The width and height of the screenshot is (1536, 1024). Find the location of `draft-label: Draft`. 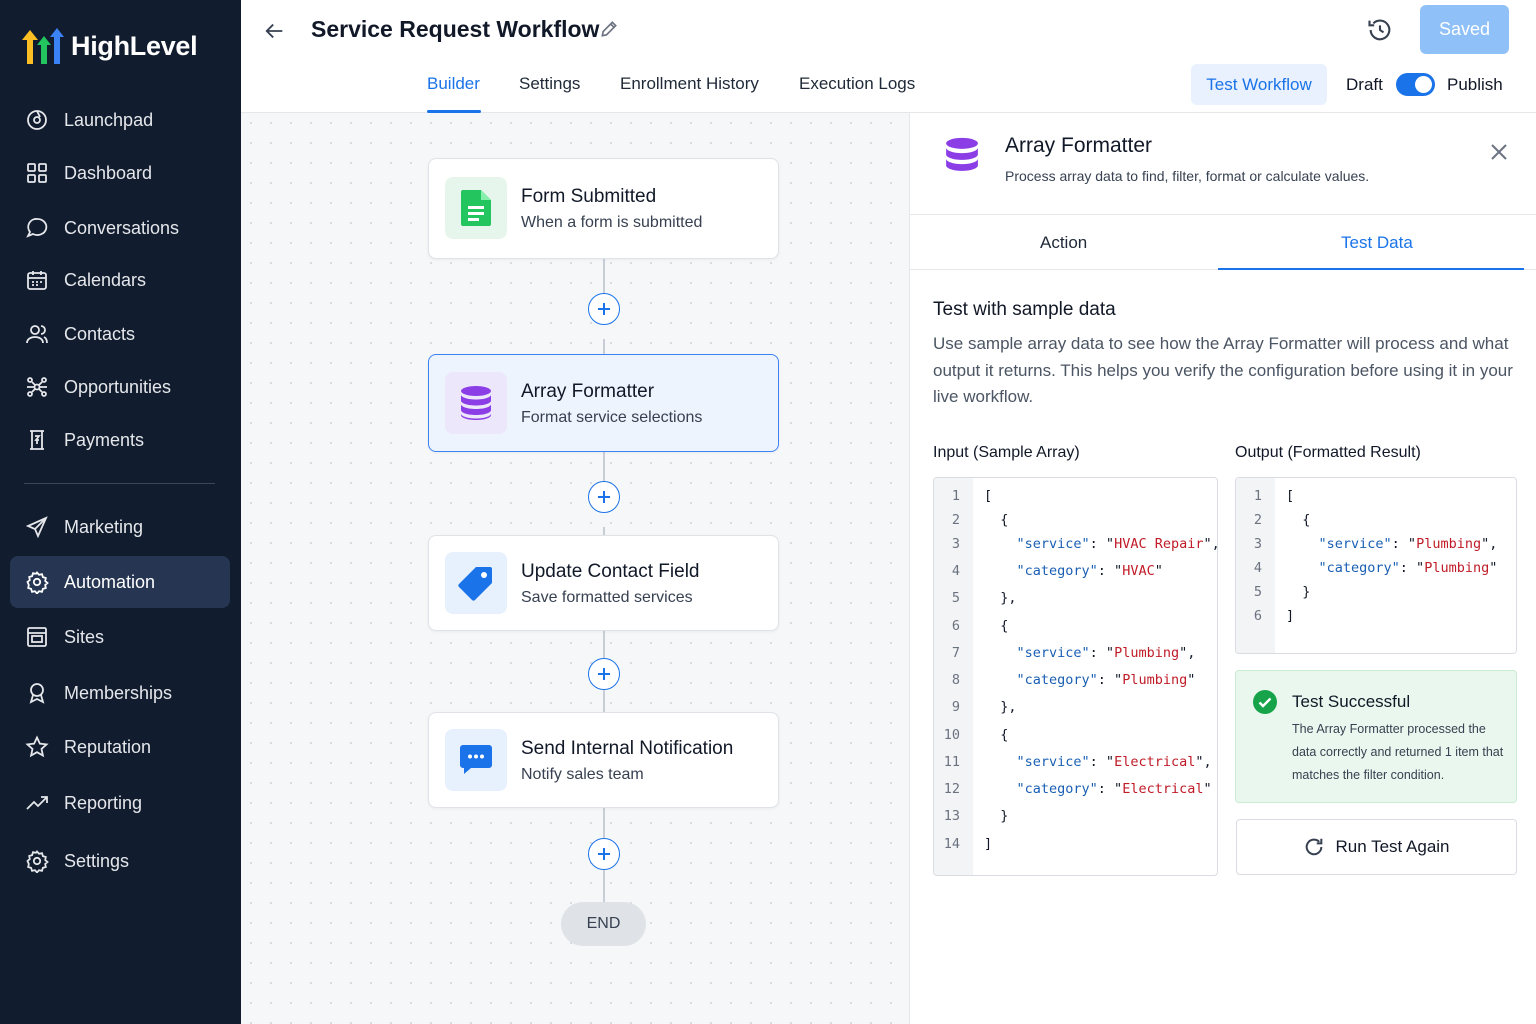

draft-label: Draft is located at coordinates (1364, 84).